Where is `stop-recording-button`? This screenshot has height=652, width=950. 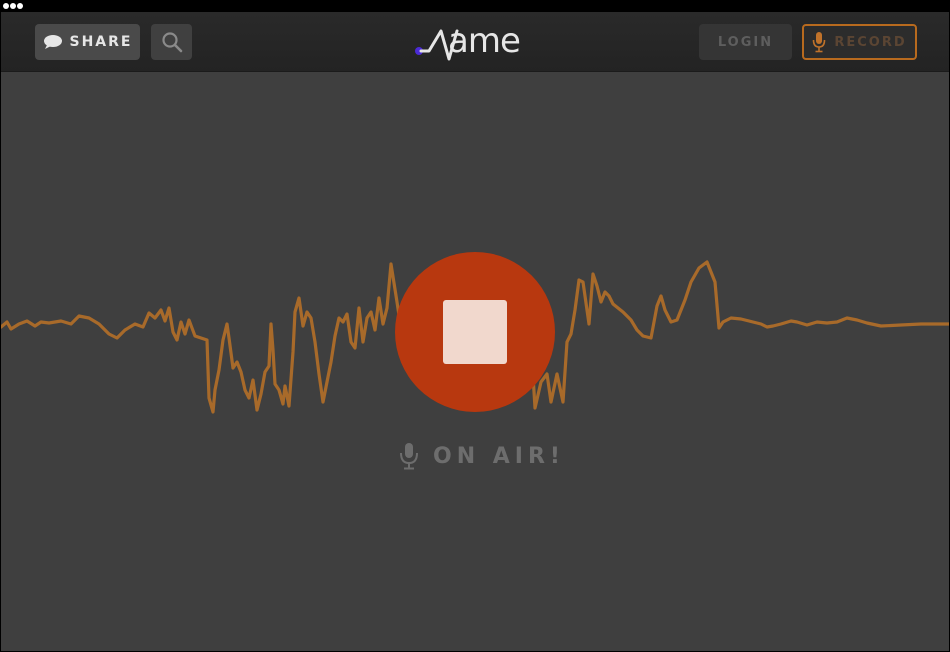
stop-recording-button is located at coordinates (475, 332).